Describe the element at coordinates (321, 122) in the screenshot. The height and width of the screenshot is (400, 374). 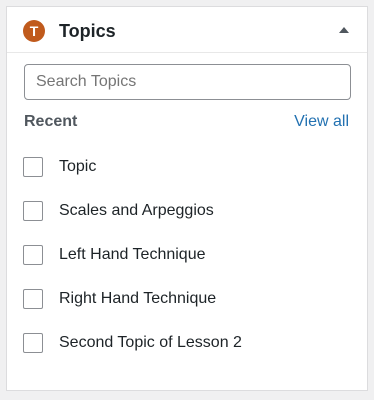
I see `view-all-link: View all` at that location.